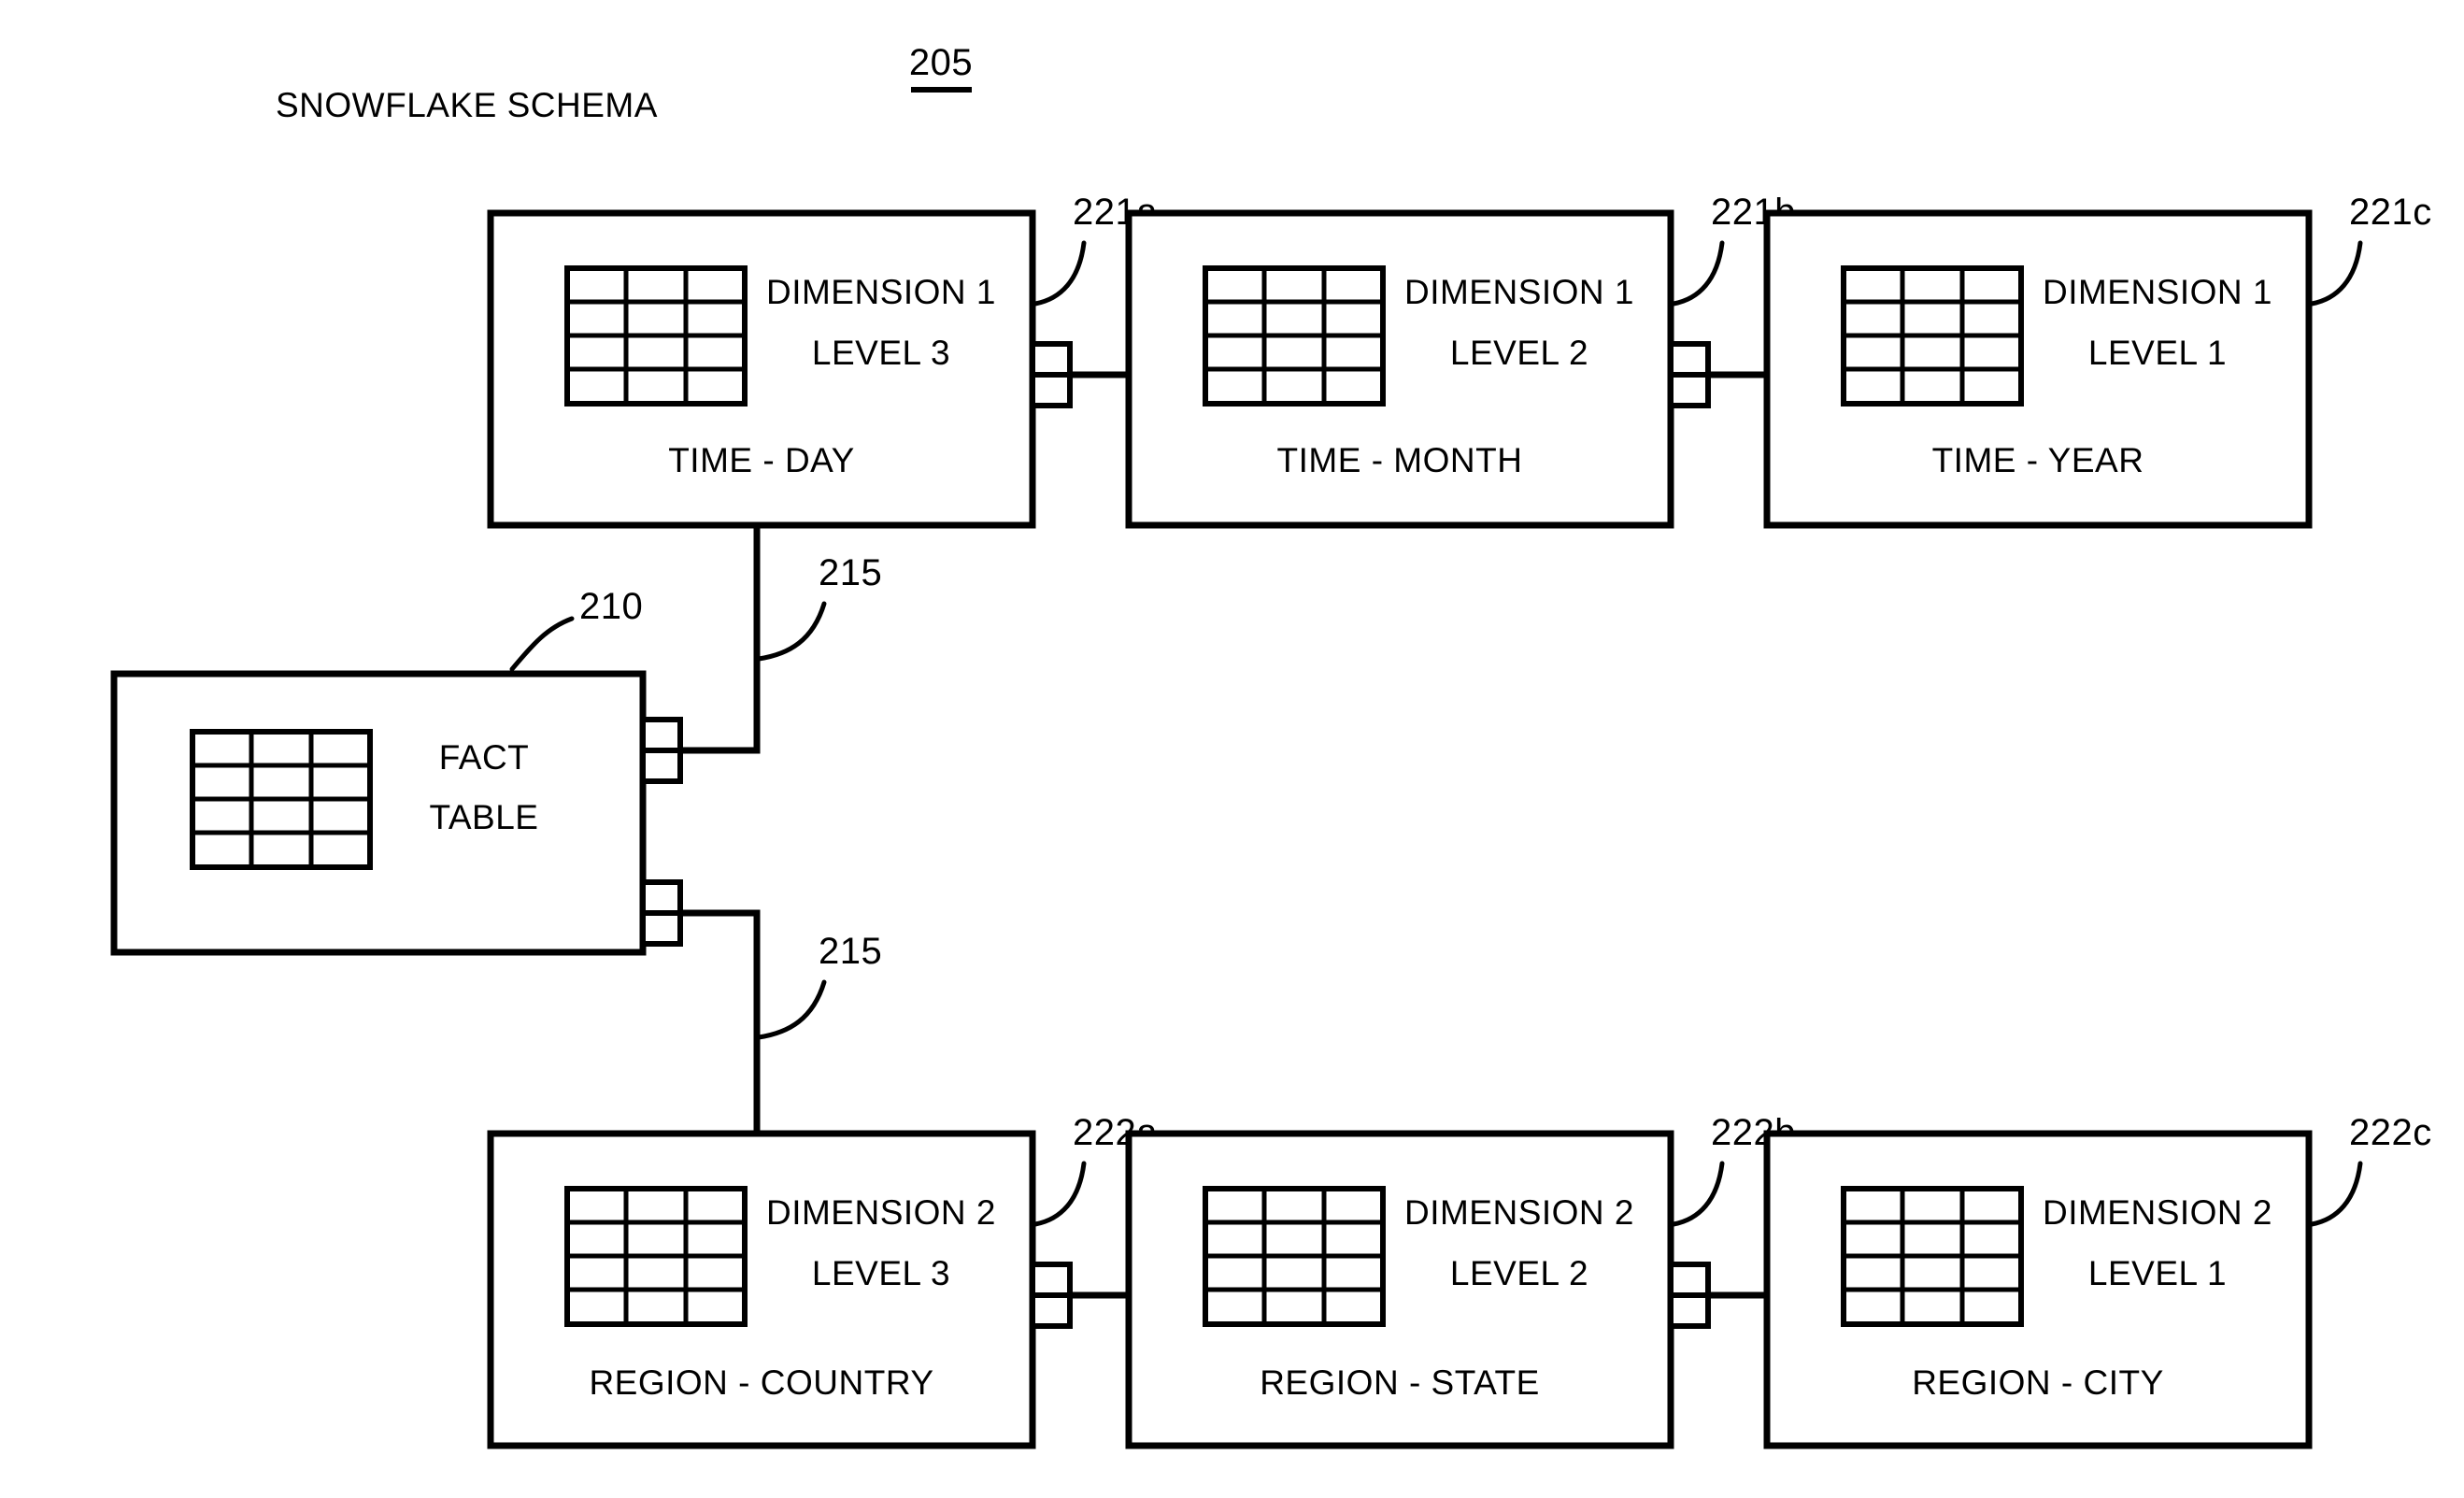  Describe the element at coordinates (2336, 273) in the screenshot. I see `ref-221c-leader` at that location.